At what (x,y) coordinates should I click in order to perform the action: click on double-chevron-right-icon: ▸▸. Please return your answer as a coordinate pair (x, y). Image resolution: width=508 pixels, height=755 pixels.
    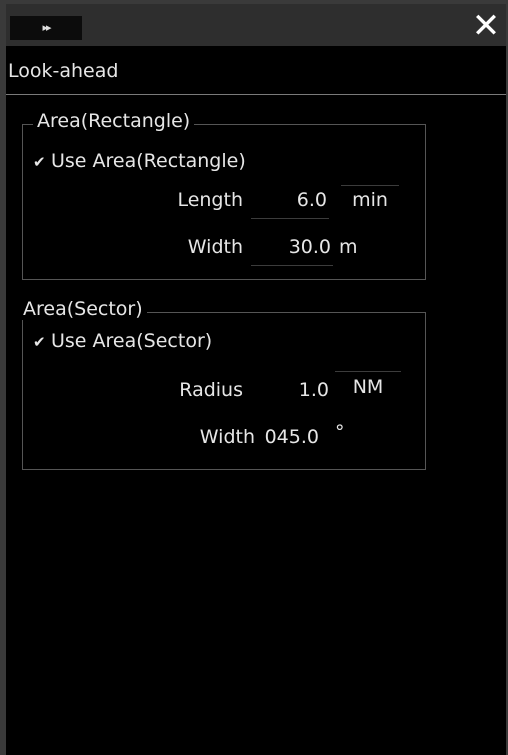
    Looking at the image, I should click on (46, 27).